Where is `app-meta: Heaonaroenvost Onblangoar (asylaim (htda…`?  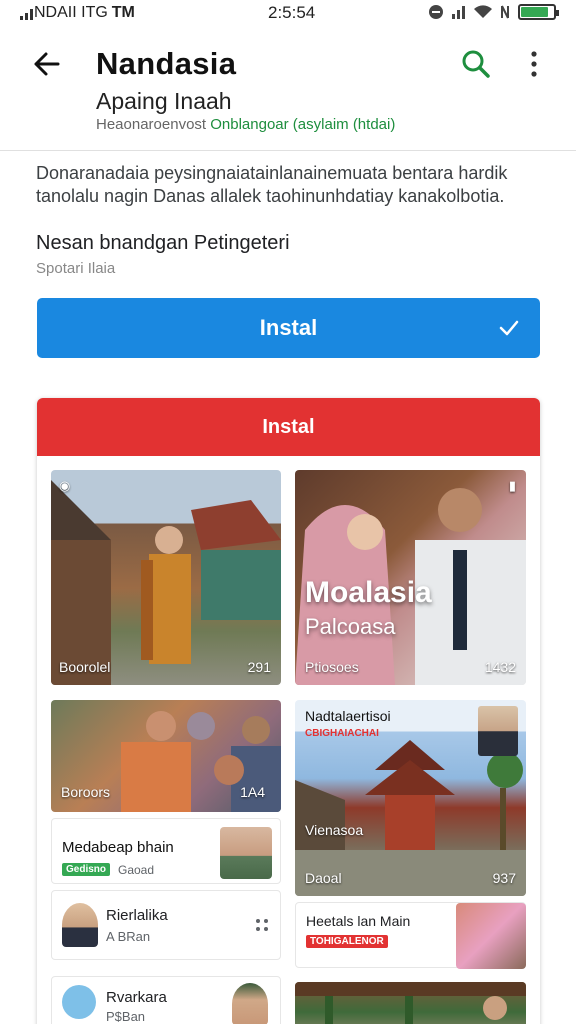
app-meta: Heaonaroenvost Onblangoar (asylaim (htda… is located at coordinates (245, 124).